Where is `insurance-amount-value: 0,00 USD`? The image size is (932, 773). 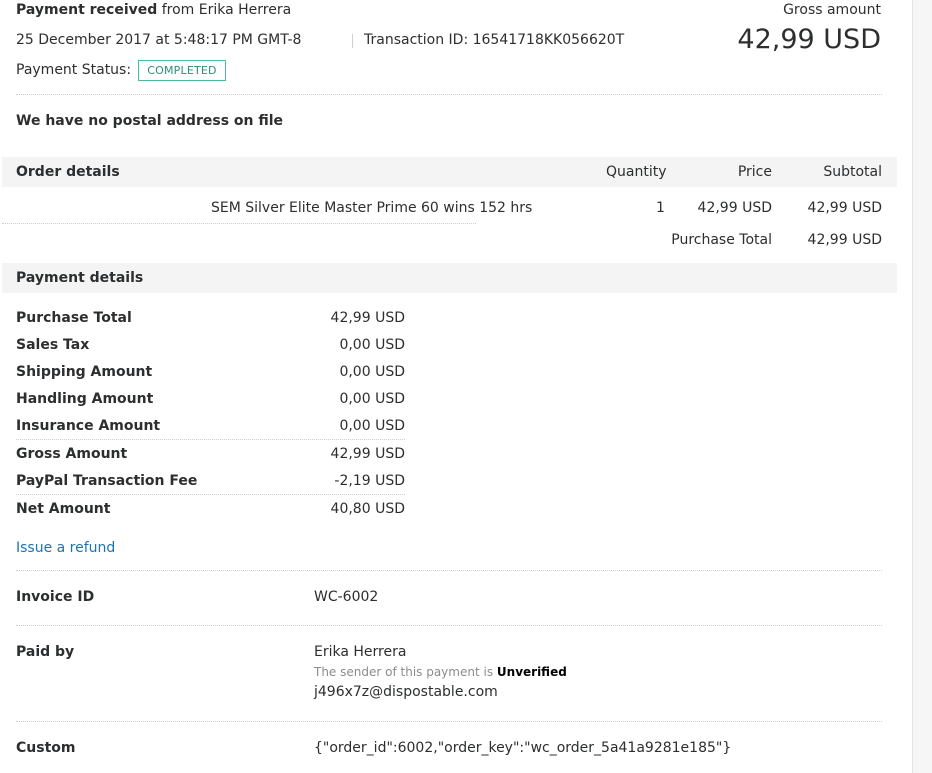 insurance-amount-value: 0,00 USD is located at coordinates (372, 426).